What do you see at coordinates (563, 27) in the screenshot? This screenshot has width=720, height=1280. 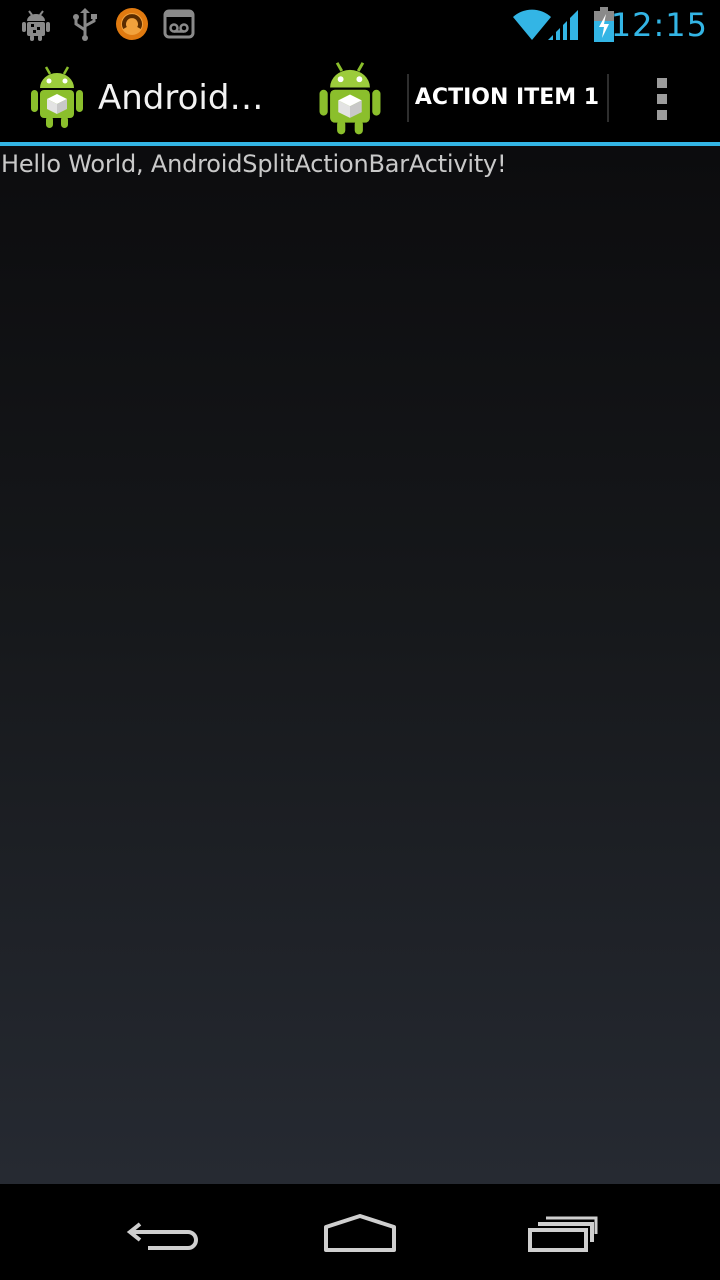 I see `cell-signal-icon` at bounding box center [563, 27].